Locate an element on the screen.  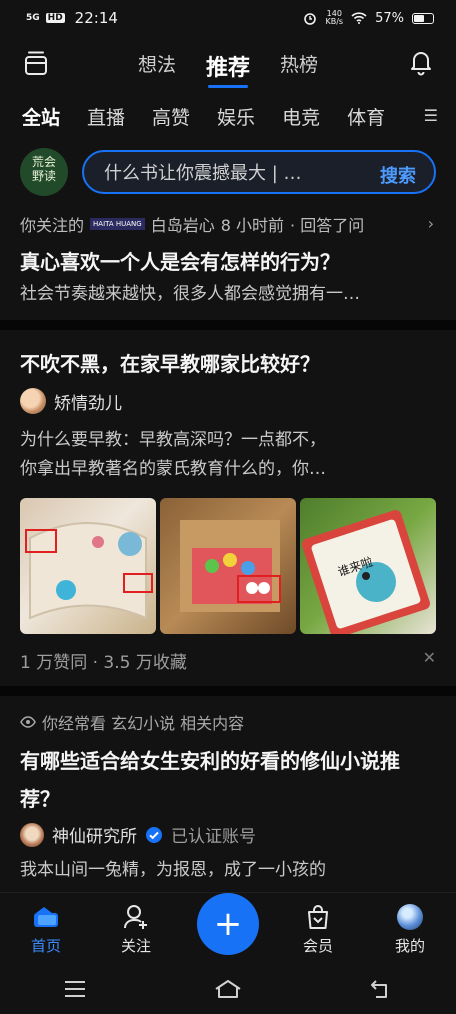
tab-follow: 关注 is located at coordinates (136, 929).